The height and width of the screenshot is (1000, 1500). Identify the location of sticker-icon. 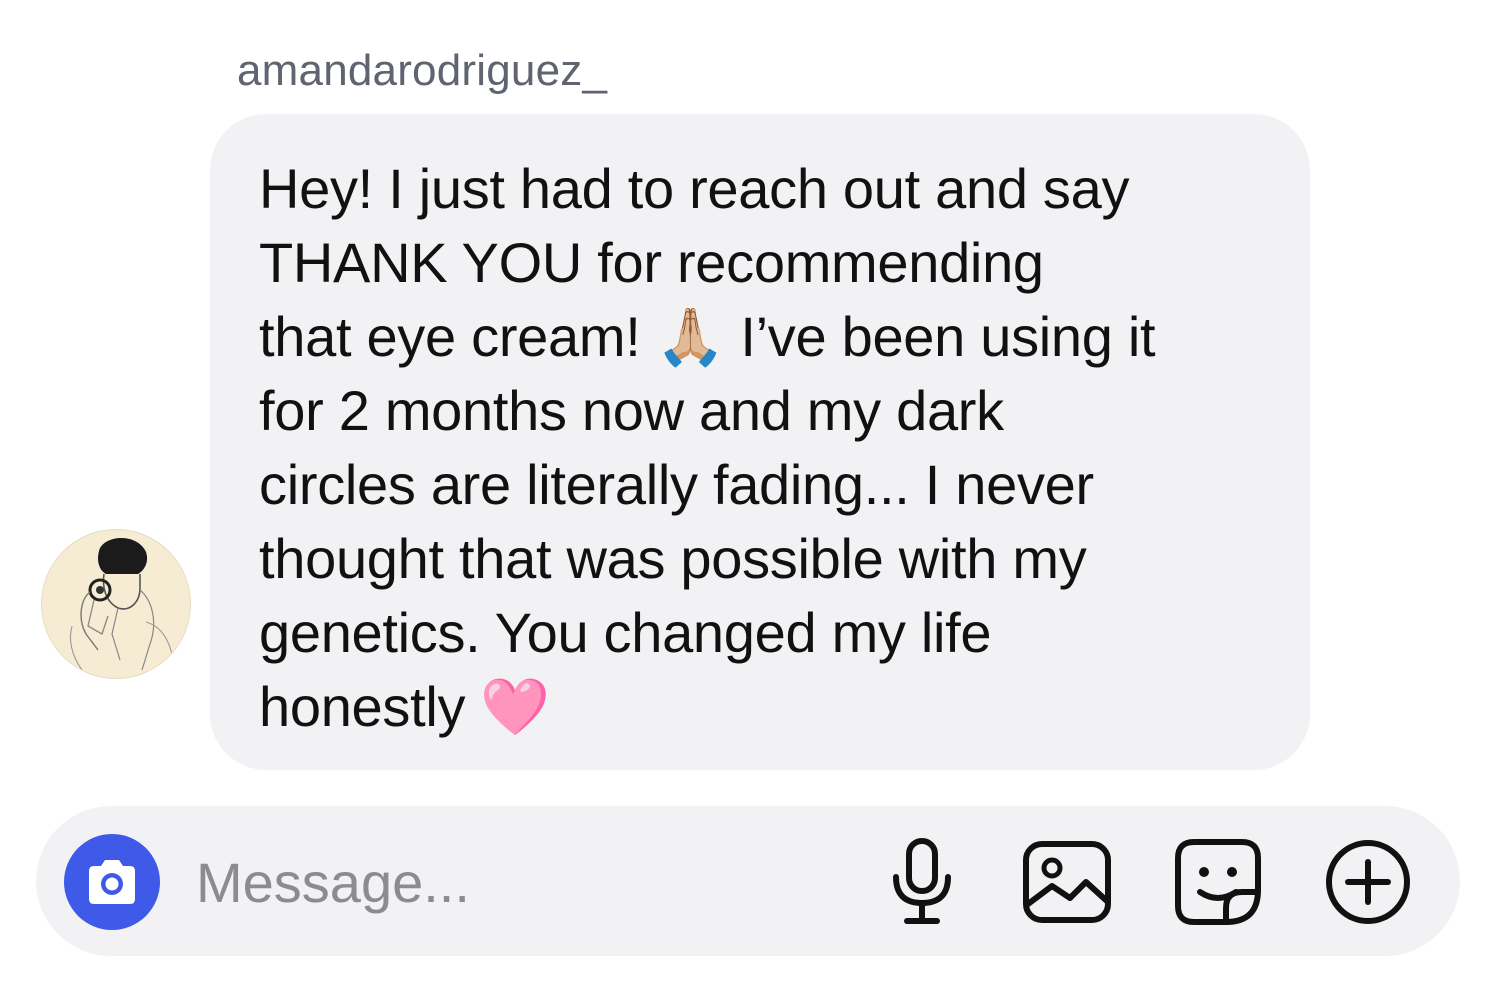
(1218, 882).